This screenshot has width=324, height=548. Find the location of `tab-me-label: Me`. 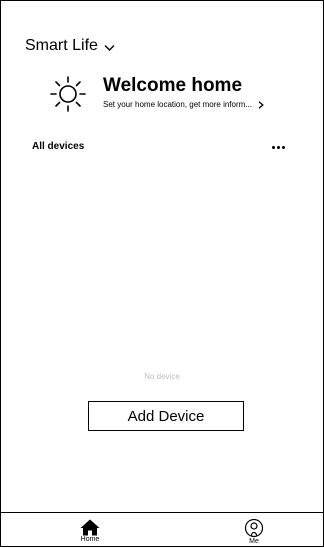

tab-me-label: Me is located at coordinates (254, 541).